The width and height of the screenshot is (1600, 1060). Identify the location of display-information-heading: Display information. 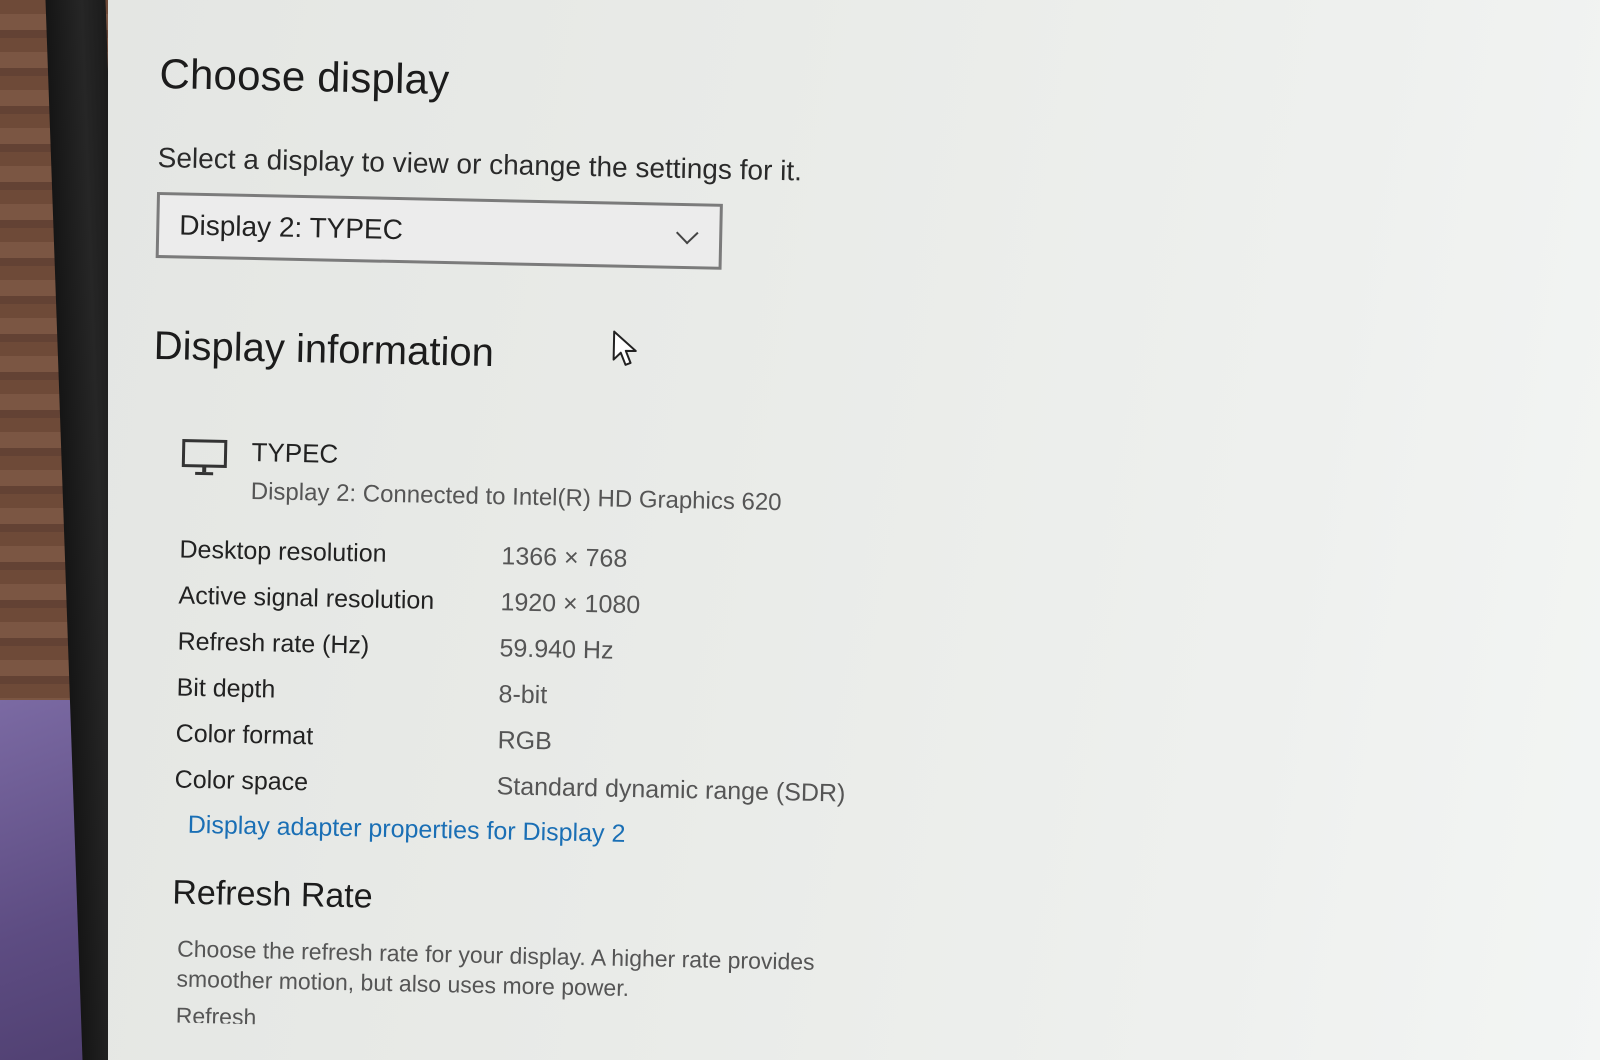
(324, 349).